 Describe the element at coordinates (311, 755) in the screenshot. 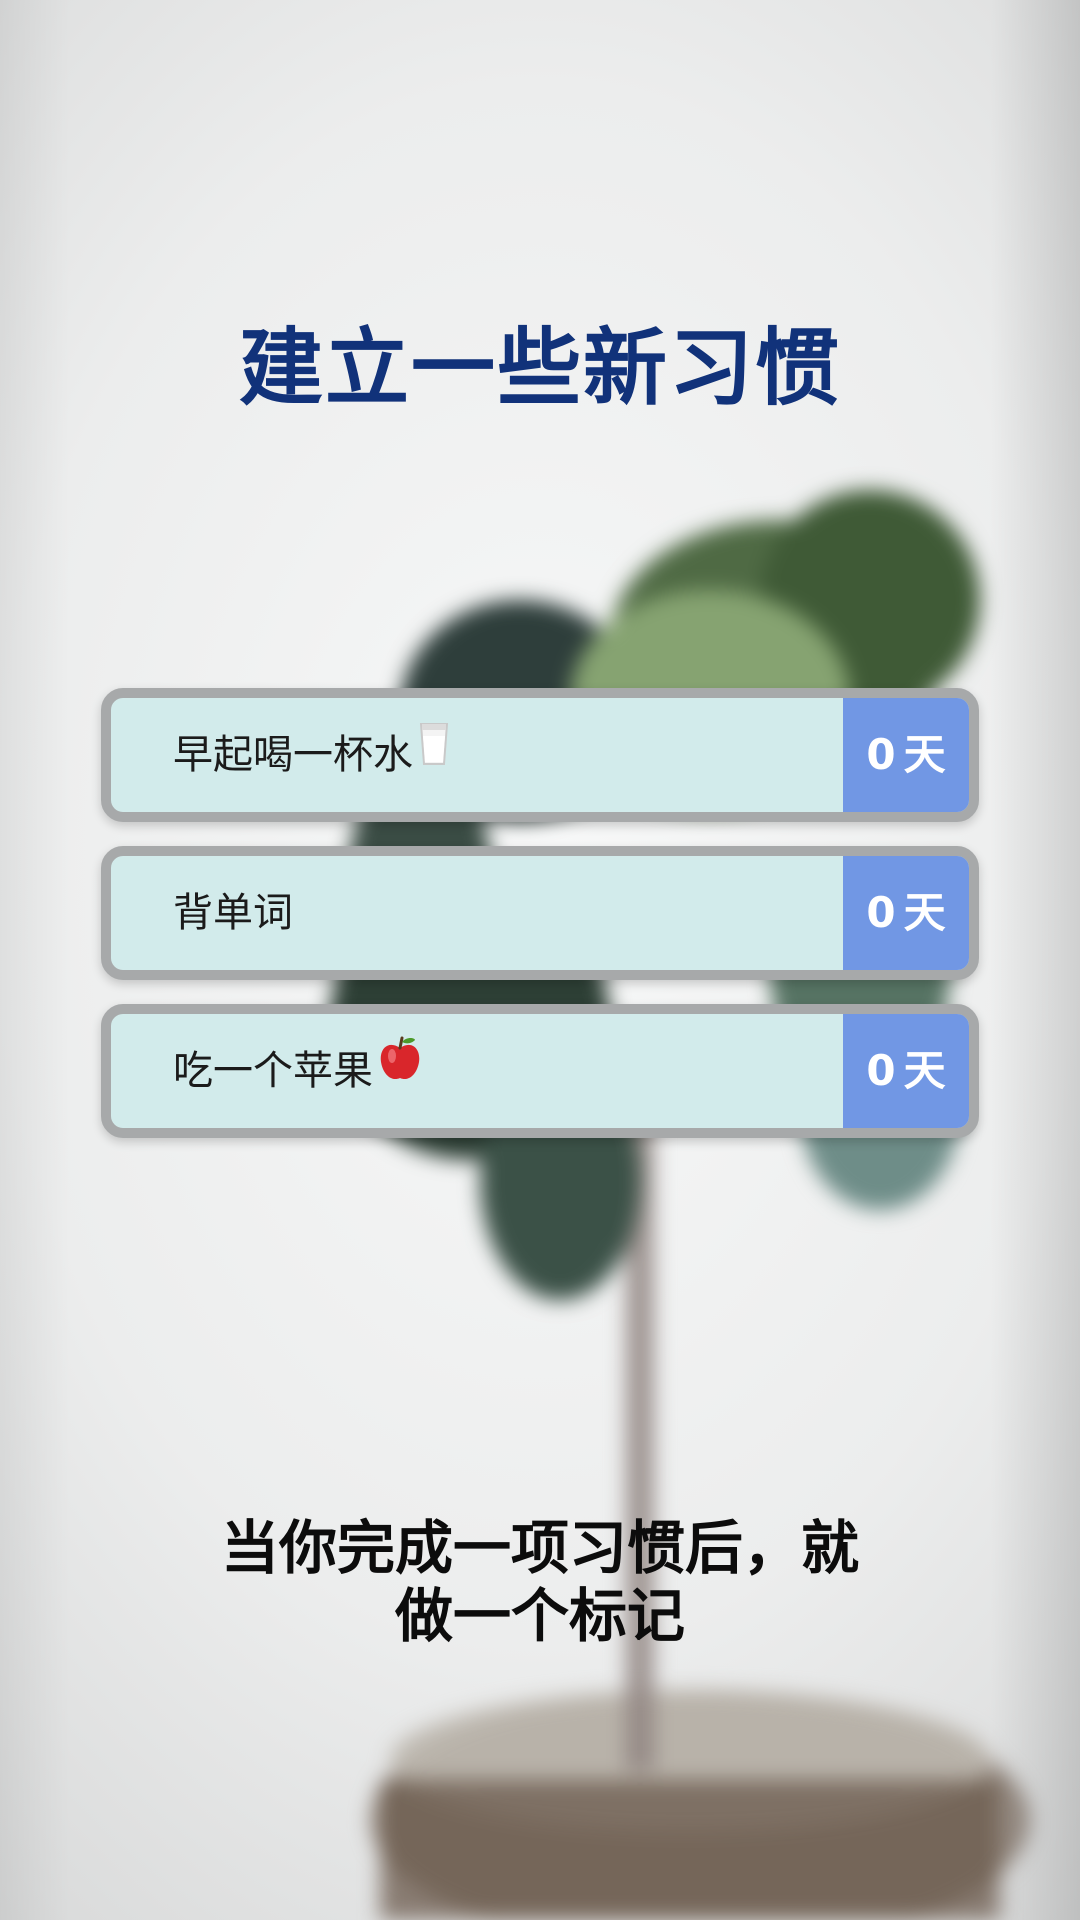

I see `habit-label: 早起喝一杯水` at that location.